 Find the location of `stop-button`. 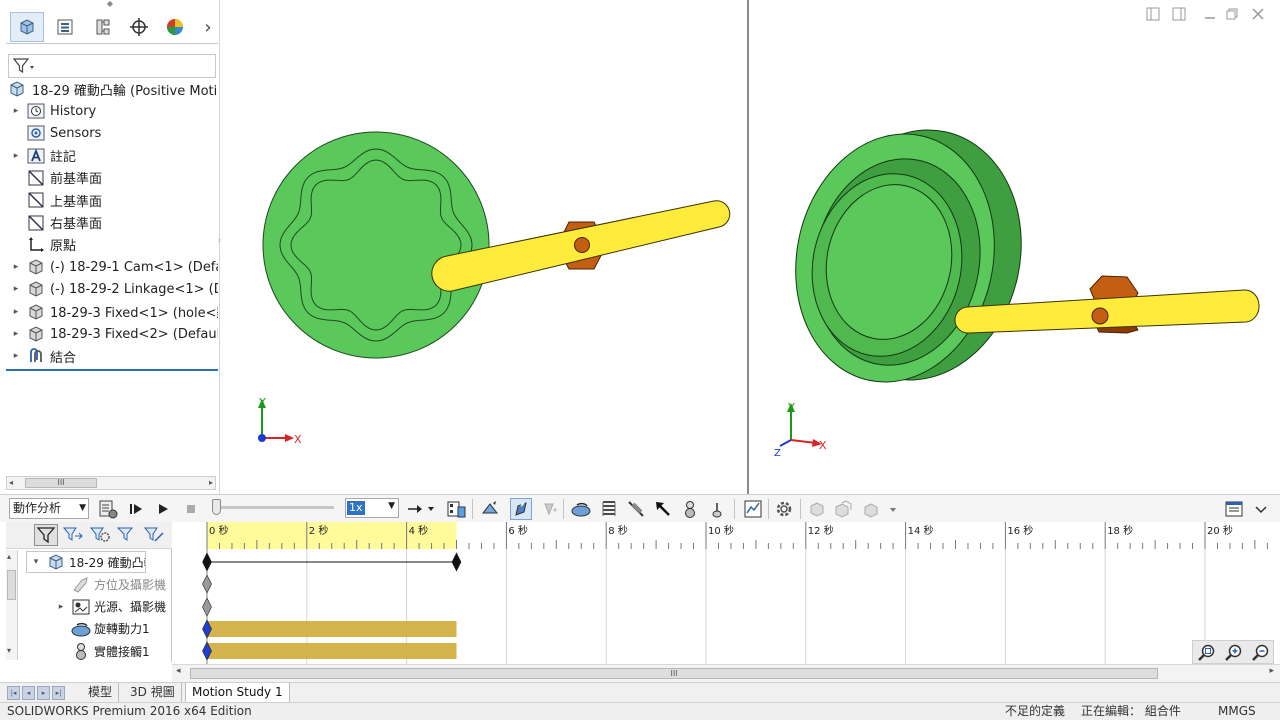

stop-button is located at coordinates (191, 509).